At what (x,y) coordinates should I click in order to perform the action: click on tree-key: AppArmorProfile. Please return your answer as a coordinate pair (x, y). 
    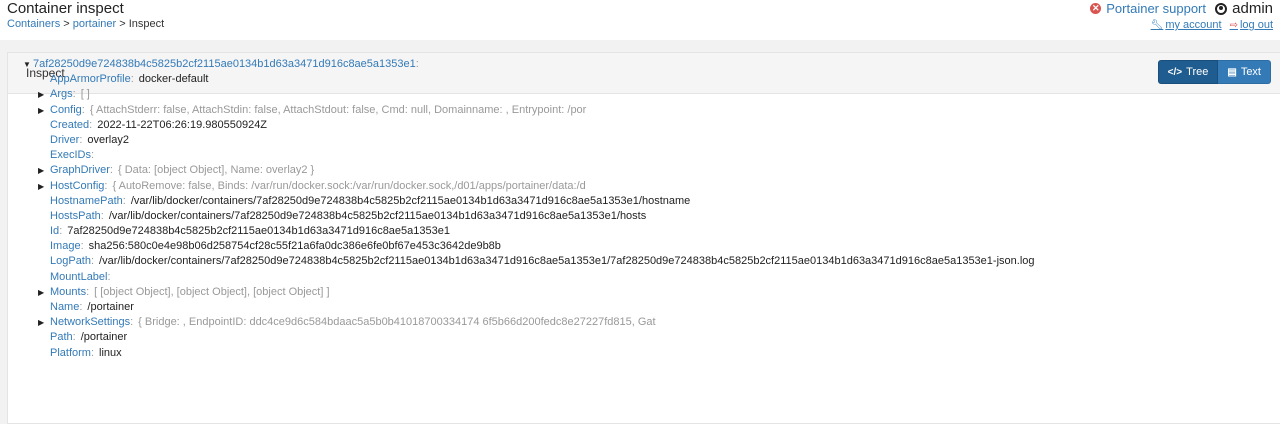
    Looking at the image, I should click on (90, 79).